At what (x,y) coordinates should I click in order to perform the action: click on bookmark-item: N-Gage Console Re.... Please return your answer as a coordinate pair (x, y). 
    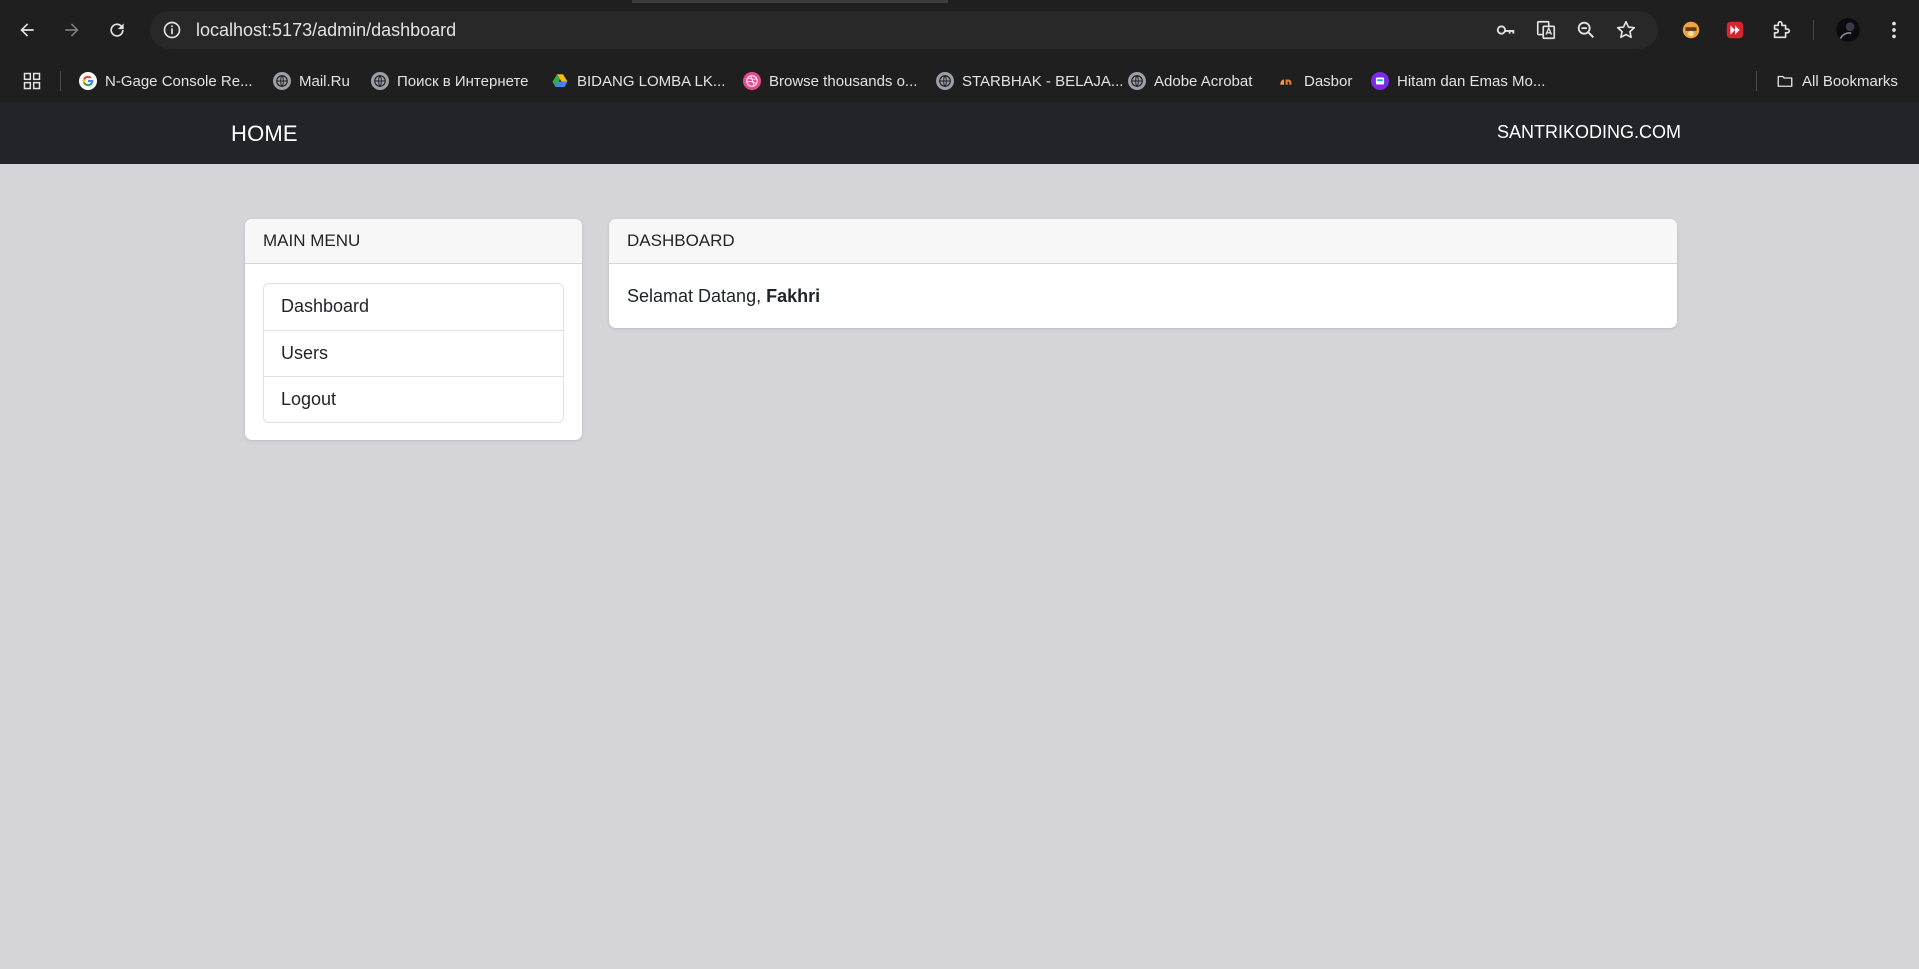
    Looking at the image, I should click on (166, 81).